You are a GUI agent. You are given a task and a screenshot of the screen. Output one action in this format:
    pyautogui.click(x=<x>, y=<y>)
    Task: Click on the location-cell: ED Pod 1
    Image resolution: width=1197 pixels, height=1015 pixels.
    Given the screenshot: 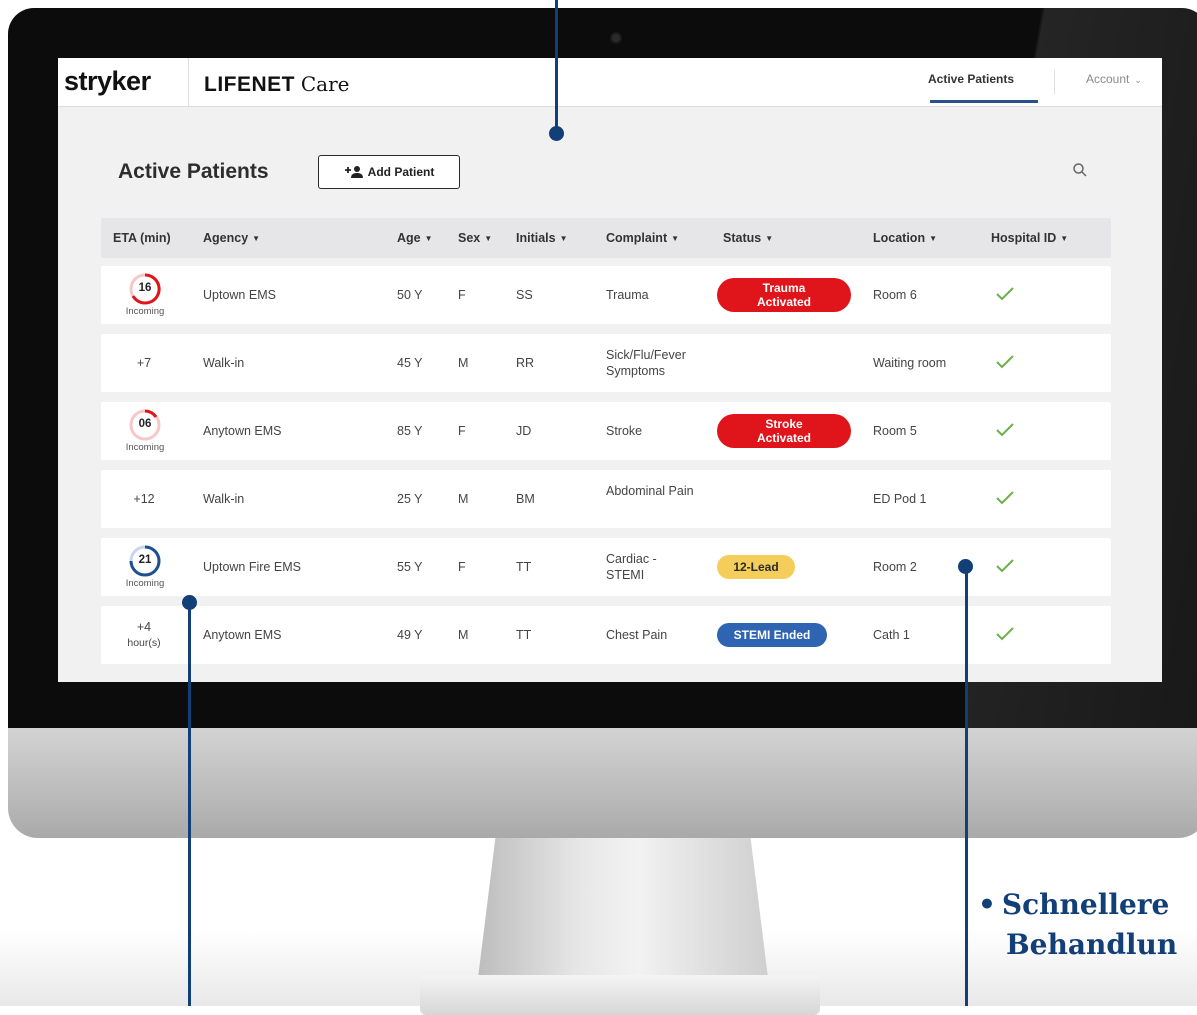 What is the action you would take?
    pyautogui.click(x=900, y=499)
    